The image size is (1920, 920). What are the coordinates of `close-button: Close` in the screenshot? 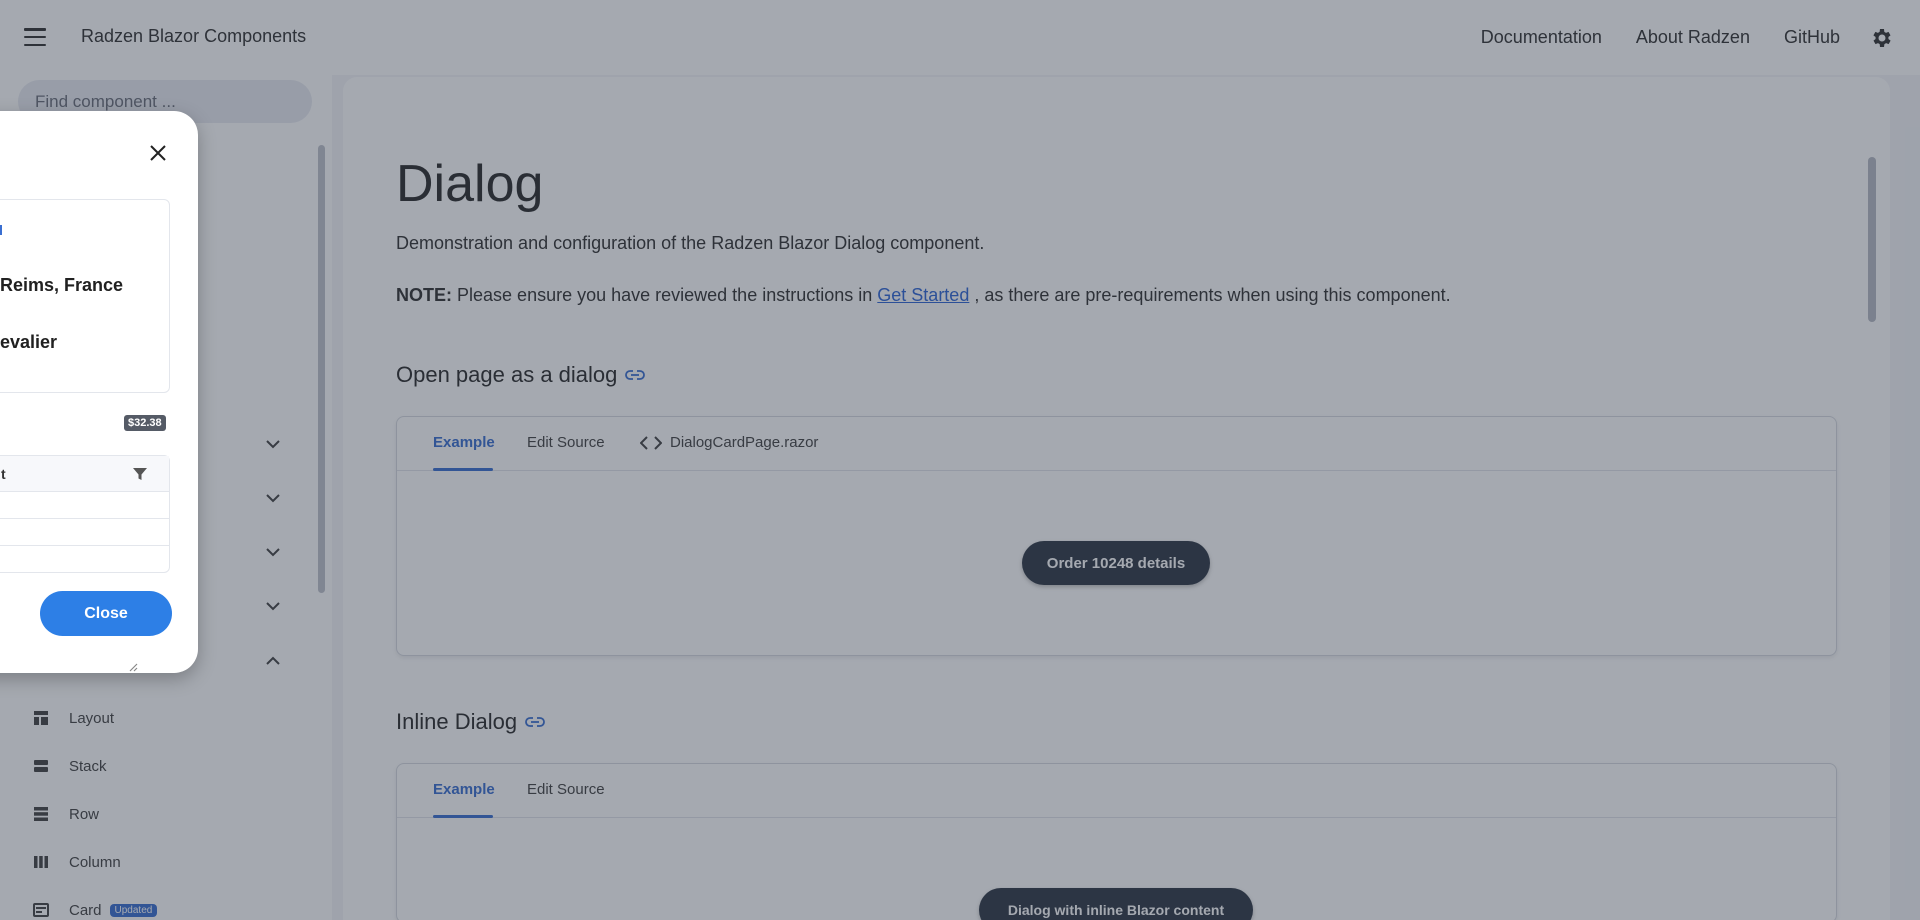 It's located at (106, 613).